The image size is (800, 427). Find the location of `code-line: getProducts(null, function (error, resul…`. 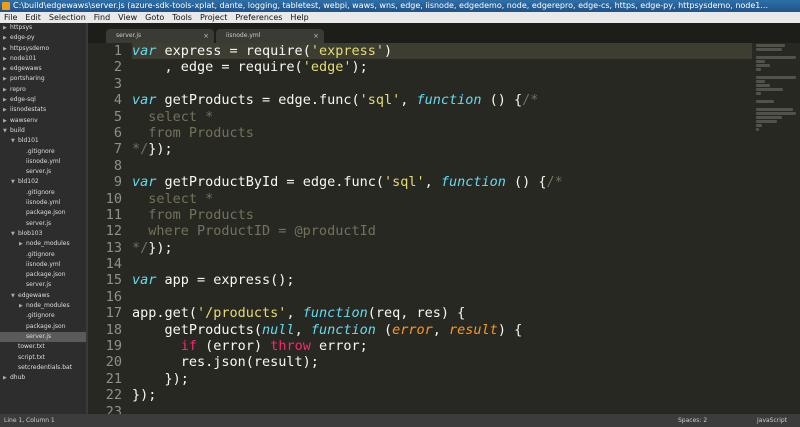

code-line: getProducts(null, function (error, resul… is located at coordinates (442, 330).